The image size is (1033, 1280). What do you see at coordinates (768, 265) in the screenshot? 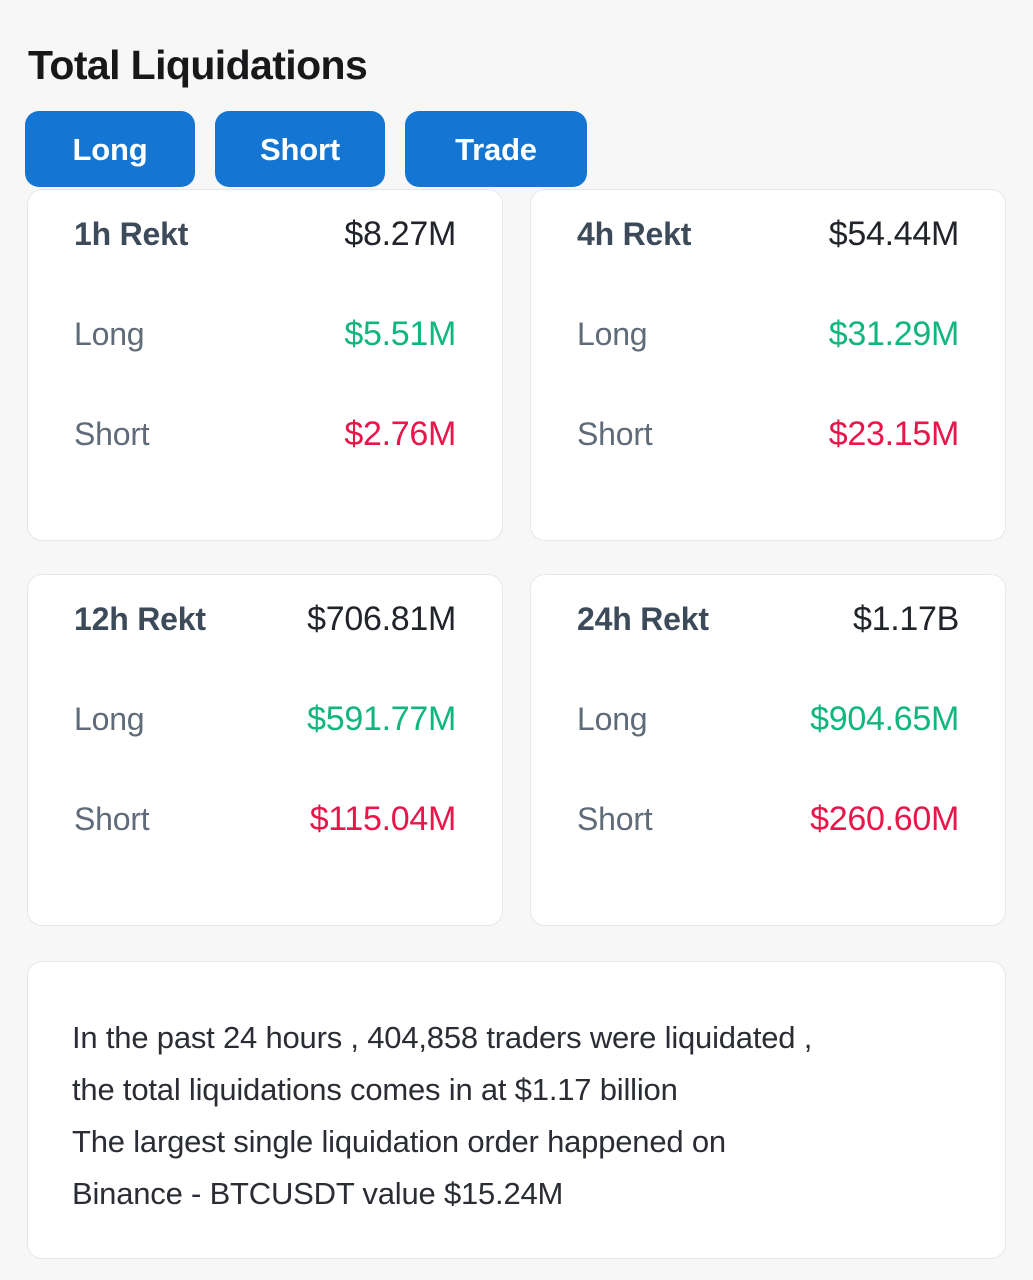
I see `card-total-row: 4h Rekt $54.44M` at bounding box center [768, 265].